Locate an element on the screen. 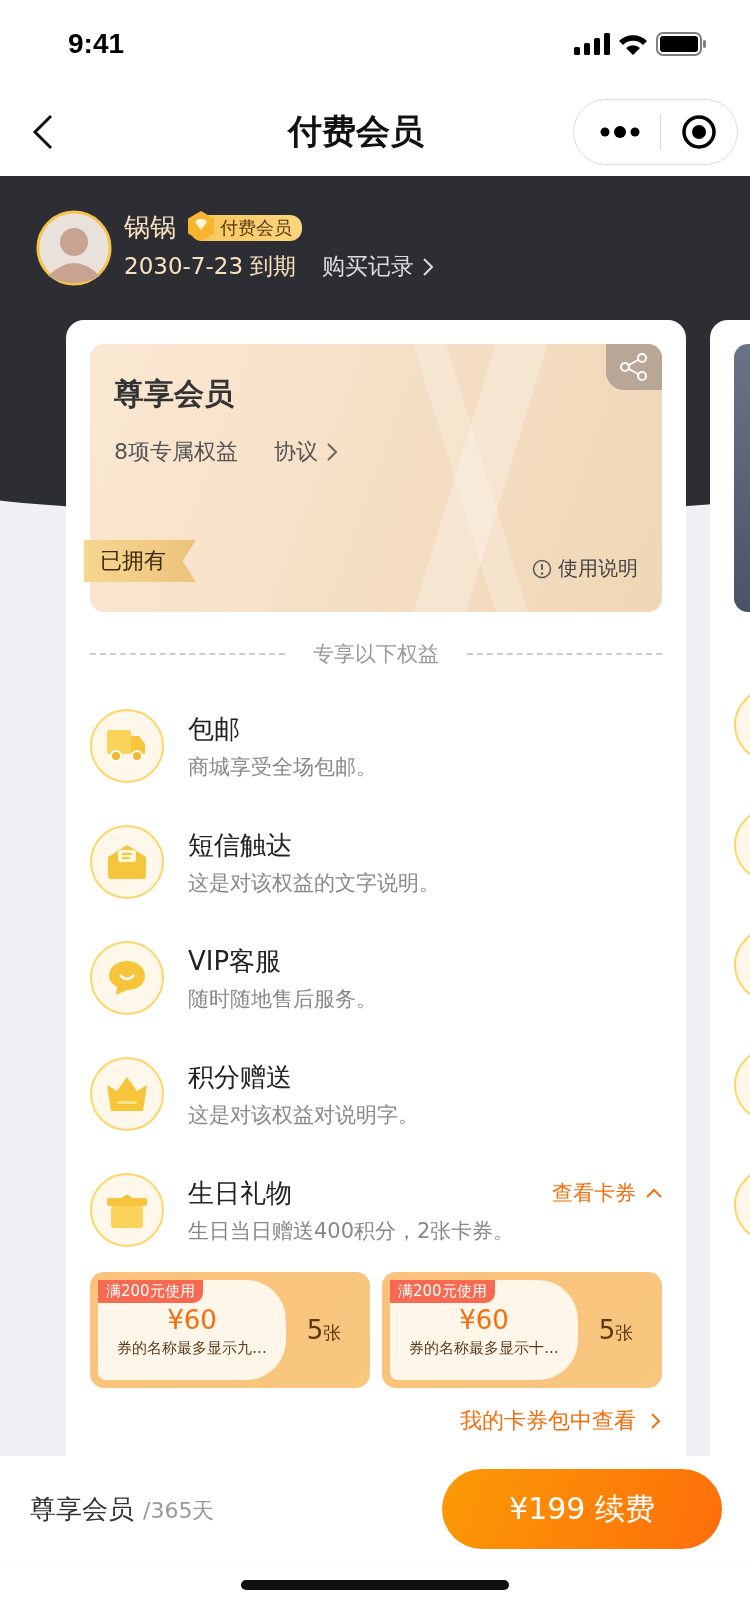 This screenshot has height=1624, width=750. battery-icon is located at coordinates (681, 44).